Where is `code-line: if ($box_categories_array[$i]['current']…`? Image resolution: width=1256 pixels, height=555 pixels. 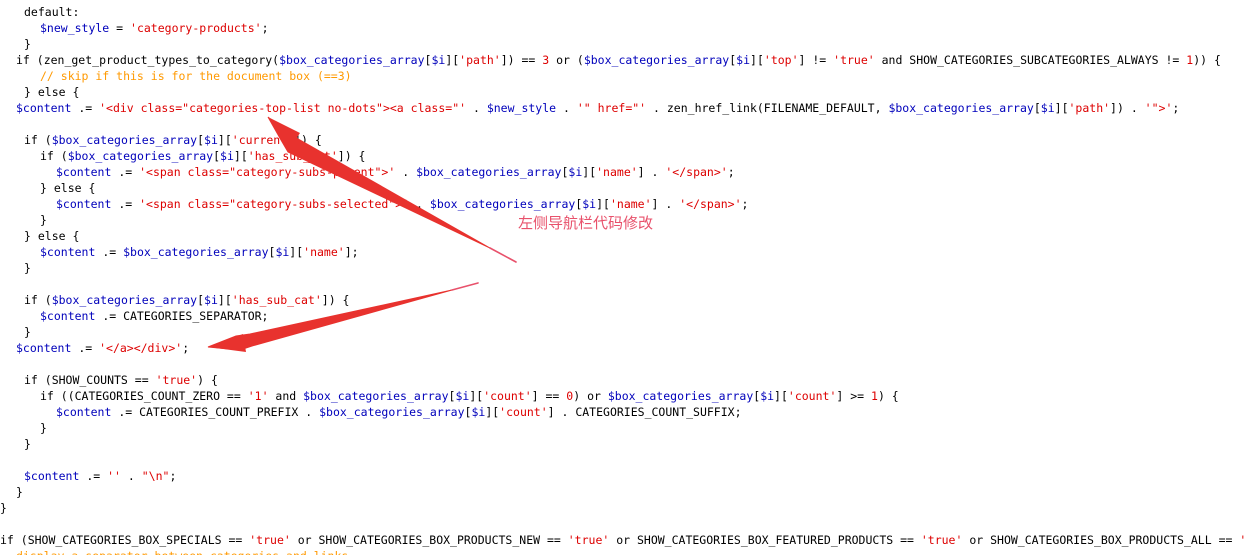
code-line: if ($box_categories_array[$i]['current']… is located at coordinates (161, 140).